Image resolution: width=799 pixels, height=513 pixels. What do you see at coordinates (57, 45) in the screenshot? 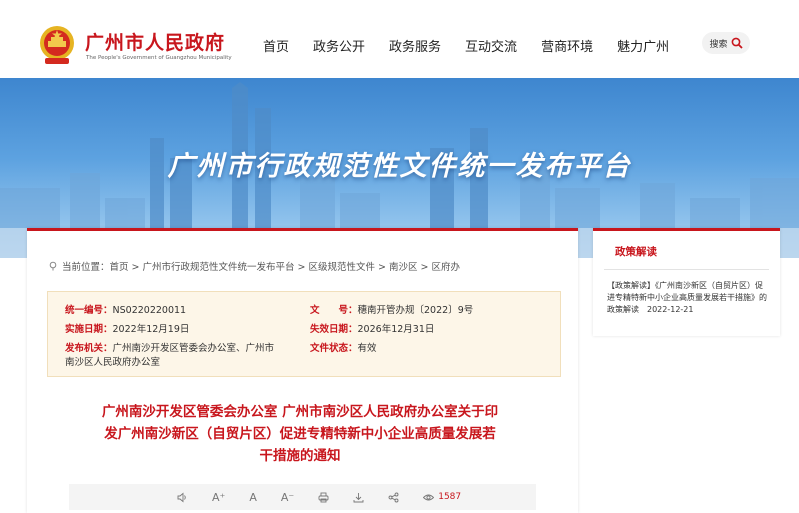
I see `national-emblem-icon` at bounding box center [57, 45].